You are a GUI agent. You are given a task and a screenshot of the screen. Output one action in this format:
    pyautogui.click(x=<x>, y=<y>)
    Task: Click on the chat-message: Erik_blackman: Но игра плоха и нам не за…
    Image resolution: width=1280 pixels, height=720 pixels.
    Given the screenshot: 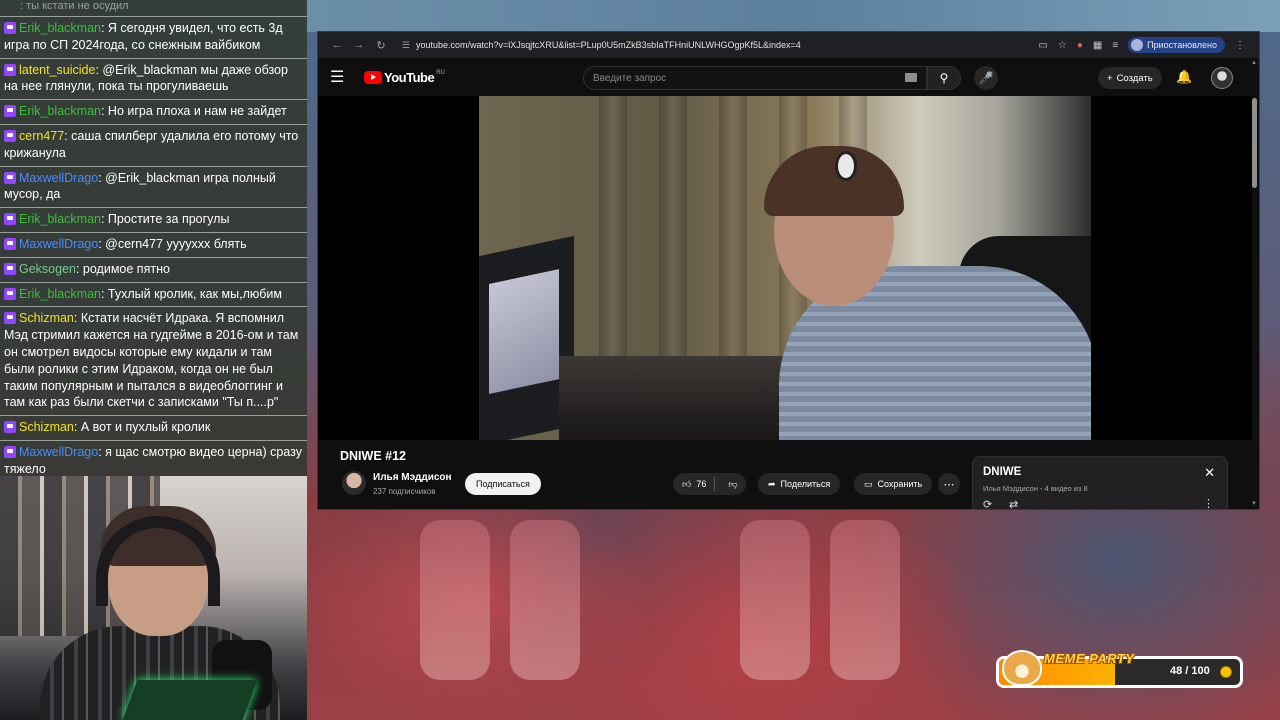 What is the action you would take?
    pyautogui.click(x=153, y=111)
    